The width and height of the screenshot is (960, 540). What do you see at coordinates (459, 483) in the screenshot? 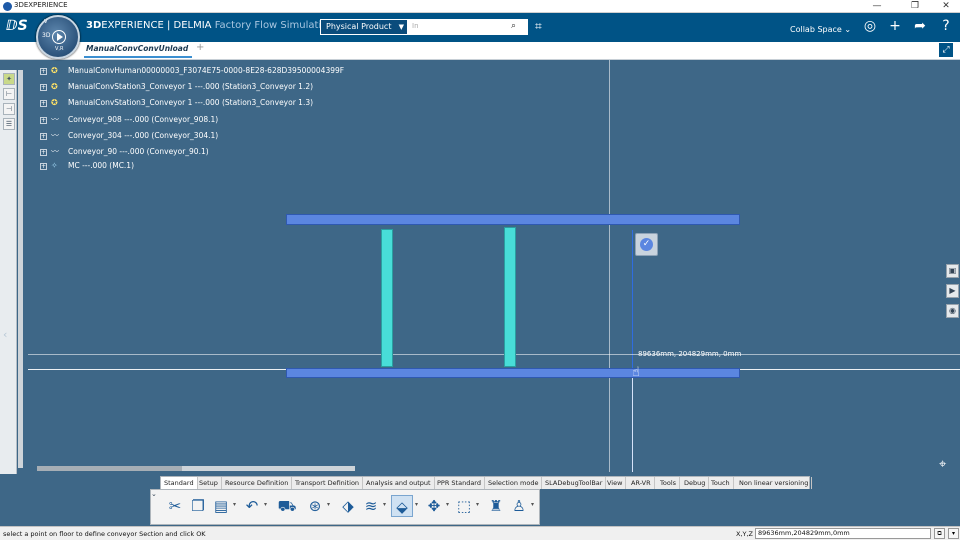
I see `tab-ppr-standard: PPR Standard` at bounding box center [459, 483].